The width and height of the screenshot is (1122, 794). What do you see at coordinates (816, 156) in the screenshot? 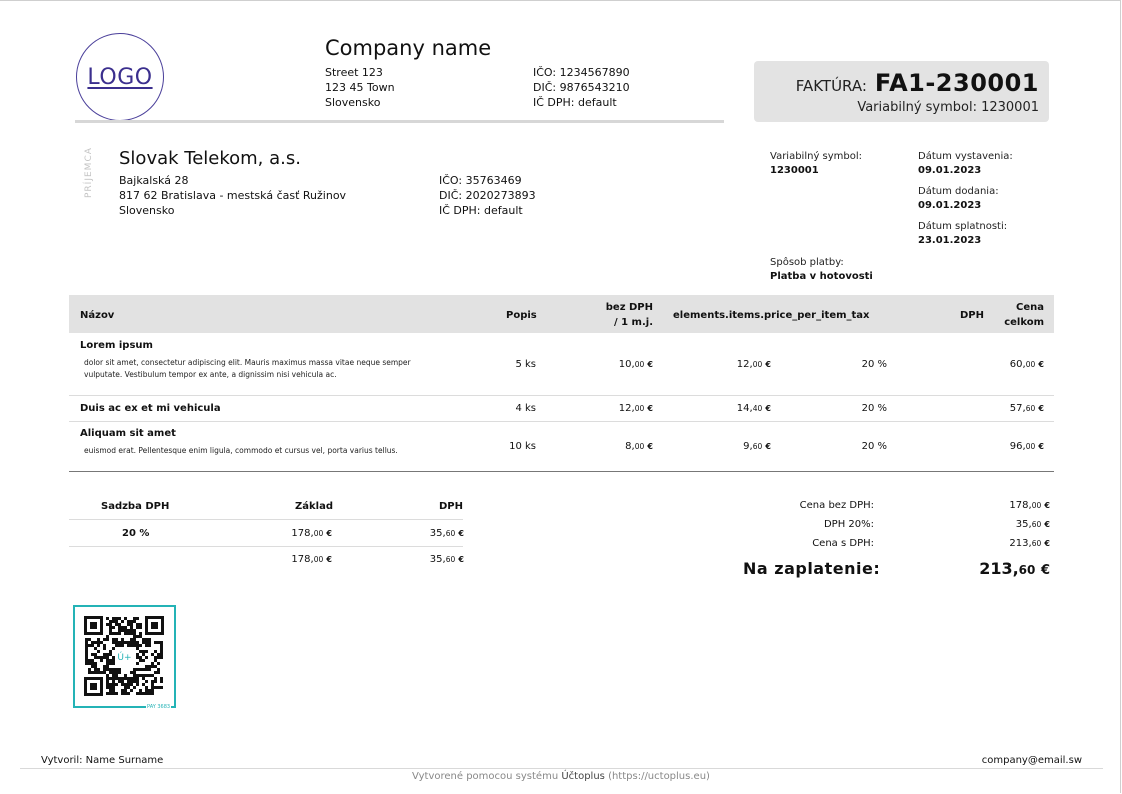
I see `meta-vs-label: Variabilný symbol:` at bounding box center [816, 156].